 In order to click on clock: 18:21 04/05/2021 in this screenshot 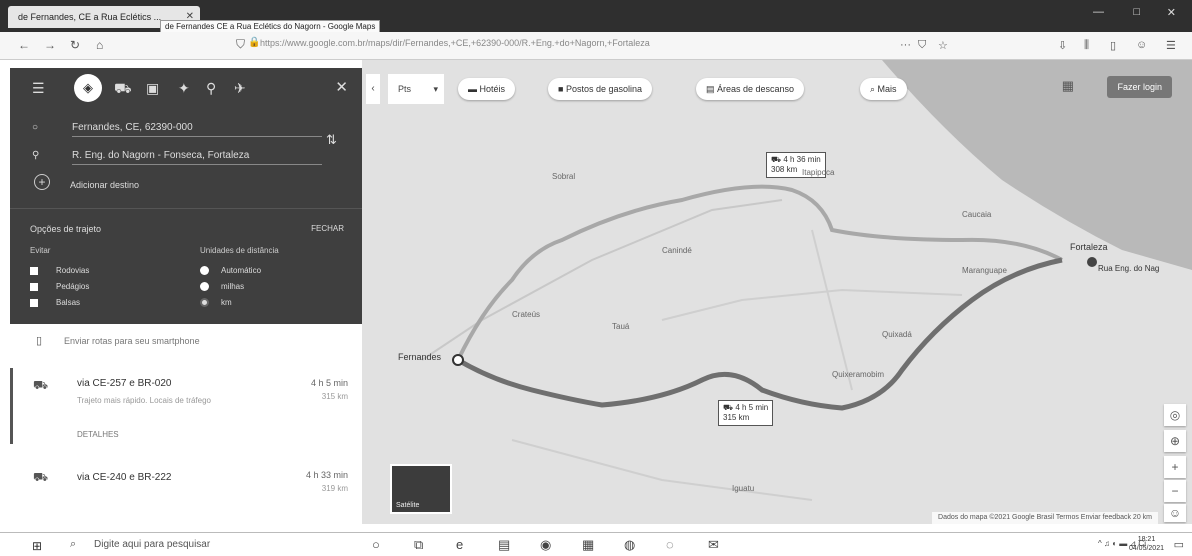, I will do `click(1146, 544)`.